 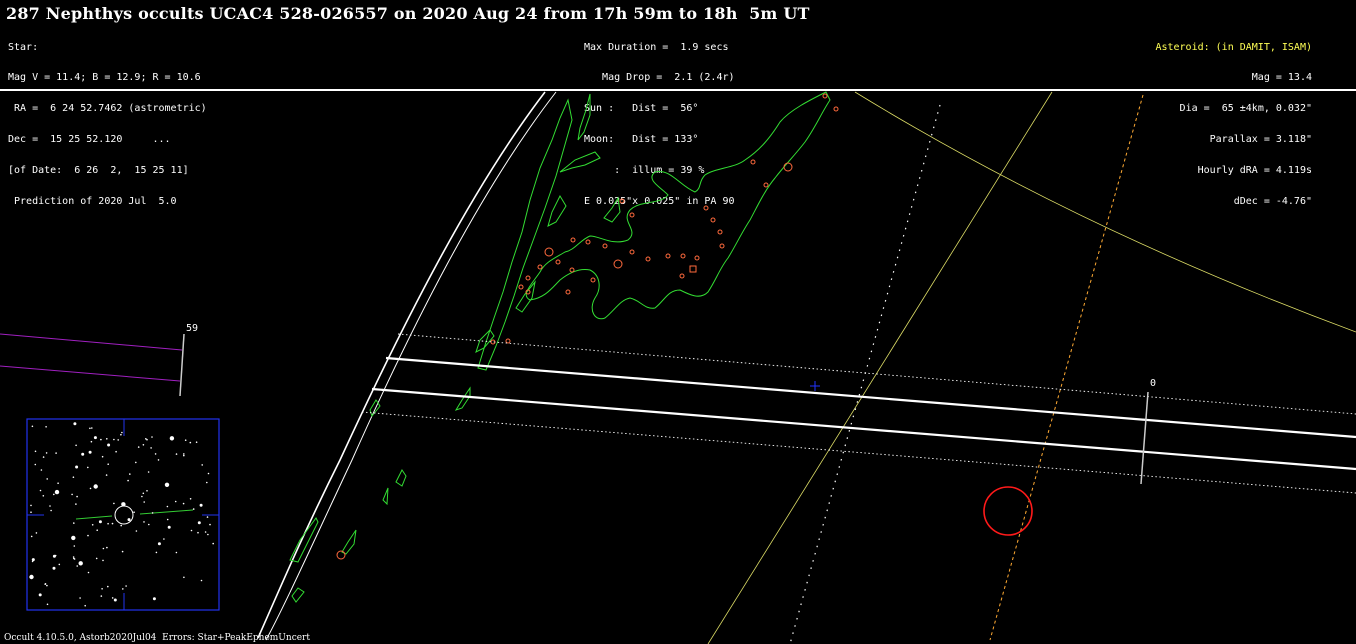 What do you see at coordinates (1153, 383) in the screenshot?
I see `time-tick-label-right: 0` at bounding box center [1153, 383].